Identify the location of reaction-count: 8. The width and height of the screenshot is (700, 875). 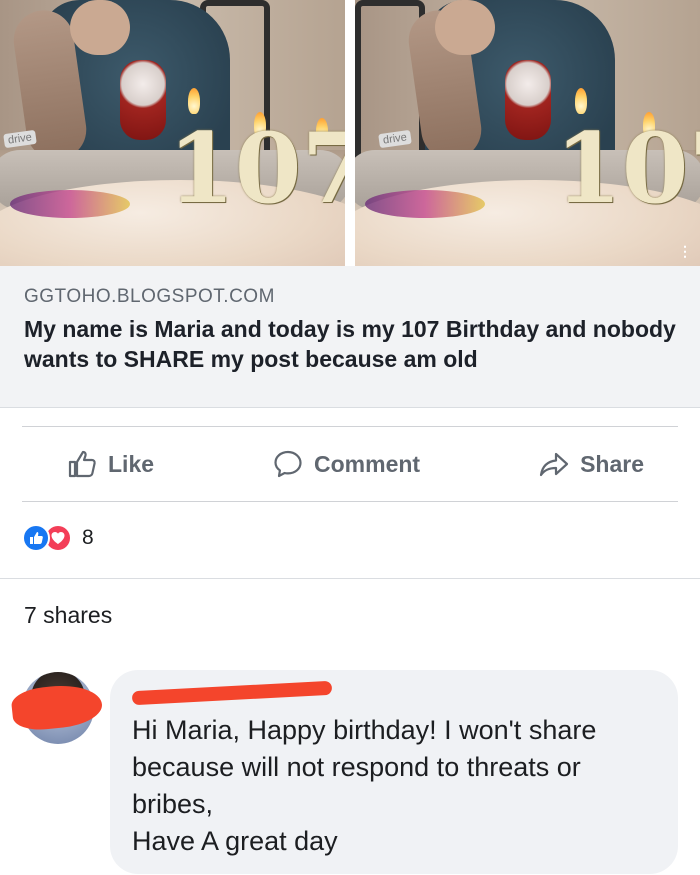
(88, 537).